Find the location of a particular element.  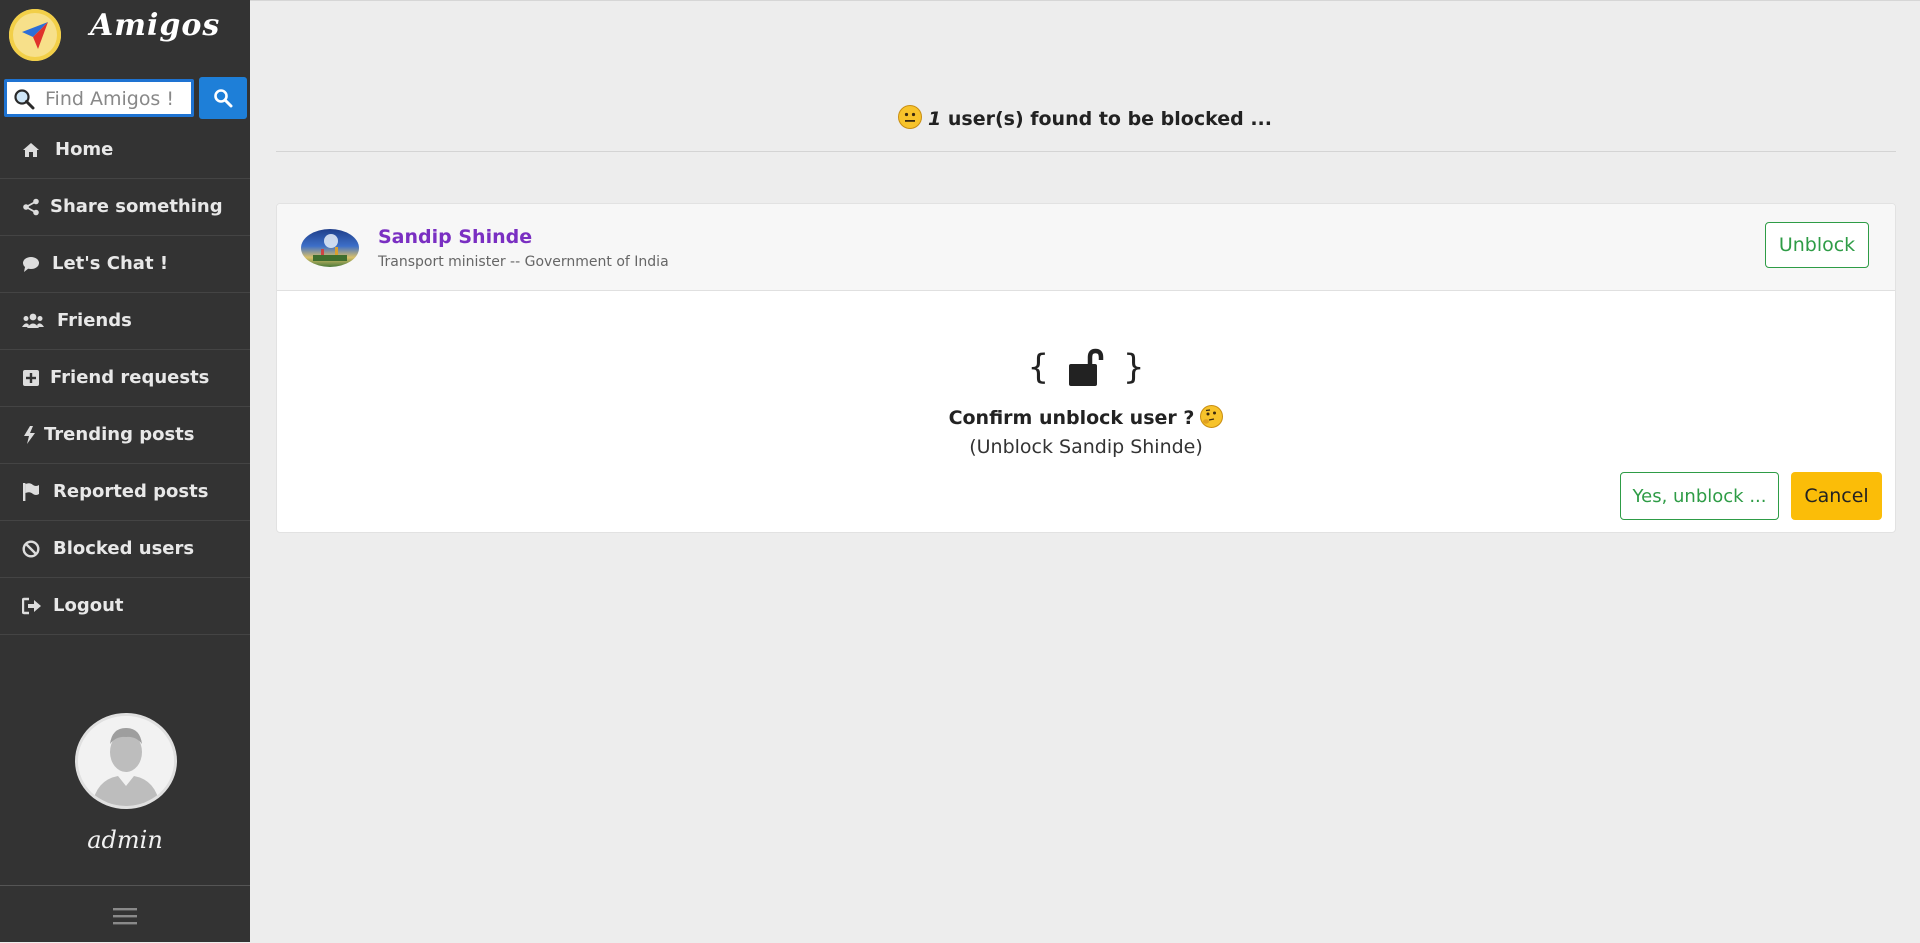

sidebar-item-friend-requests: Friend requests is located at coordinates (125, 378).